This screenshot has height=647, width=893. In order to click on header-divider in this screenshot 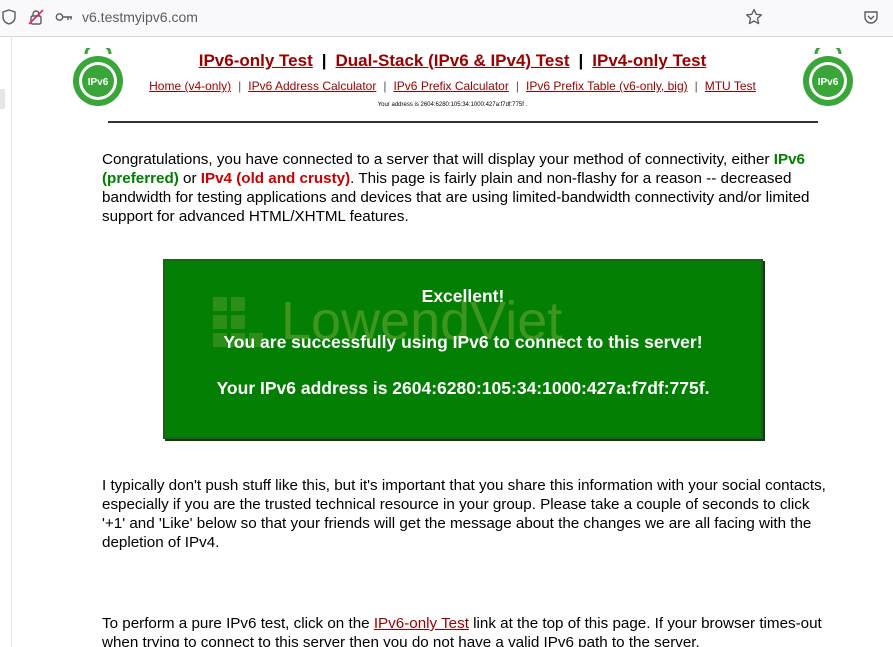, I will do `click(463, 122)`.